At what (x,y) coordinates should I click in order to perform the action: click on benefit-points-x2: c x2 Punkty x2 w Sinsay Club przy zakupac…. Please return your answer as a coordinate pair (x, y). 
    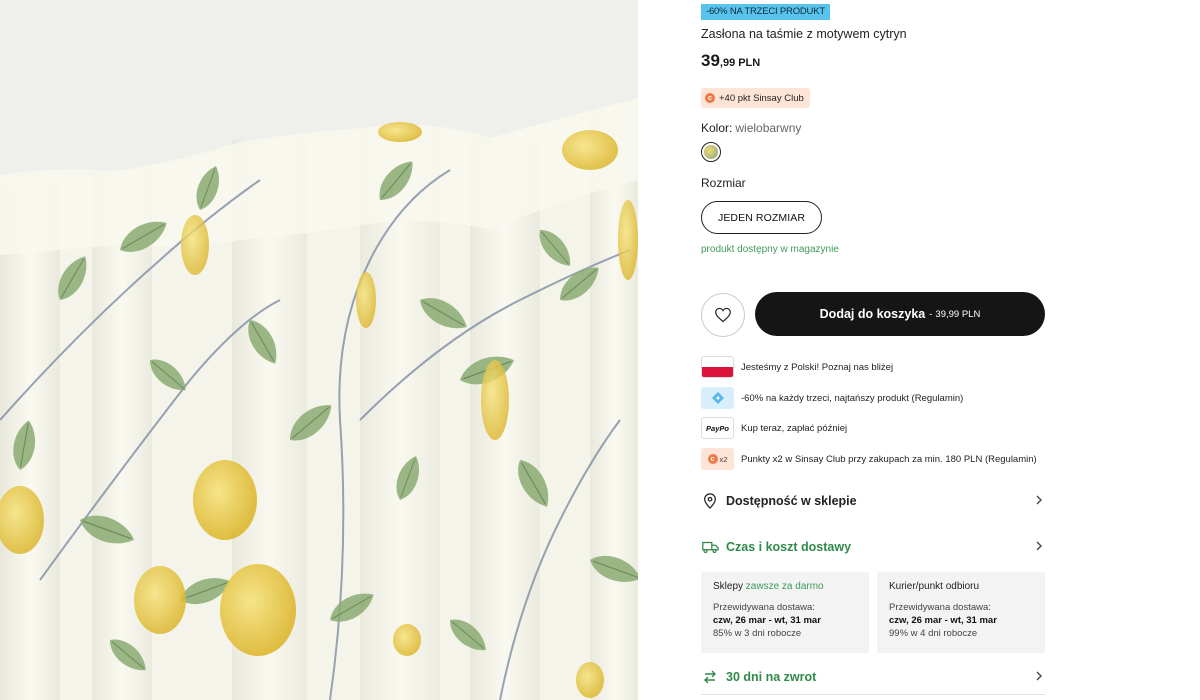
    Looking at the image, I should click on (869, 459).